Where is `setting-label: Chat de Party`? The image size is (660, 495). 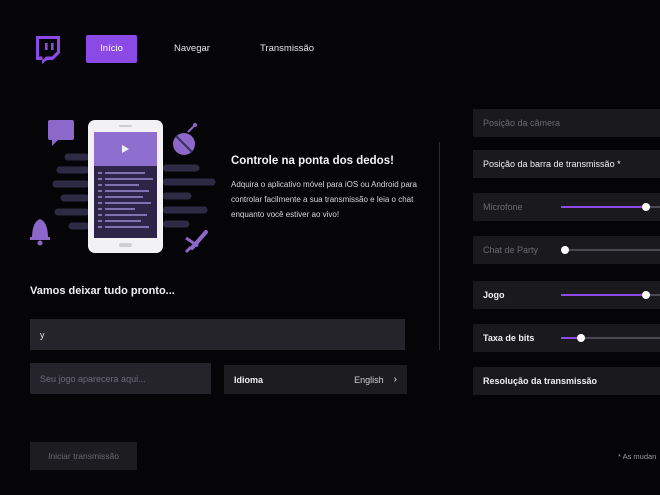 setting-label: Chat de Party is located at coordinates (511, 250).